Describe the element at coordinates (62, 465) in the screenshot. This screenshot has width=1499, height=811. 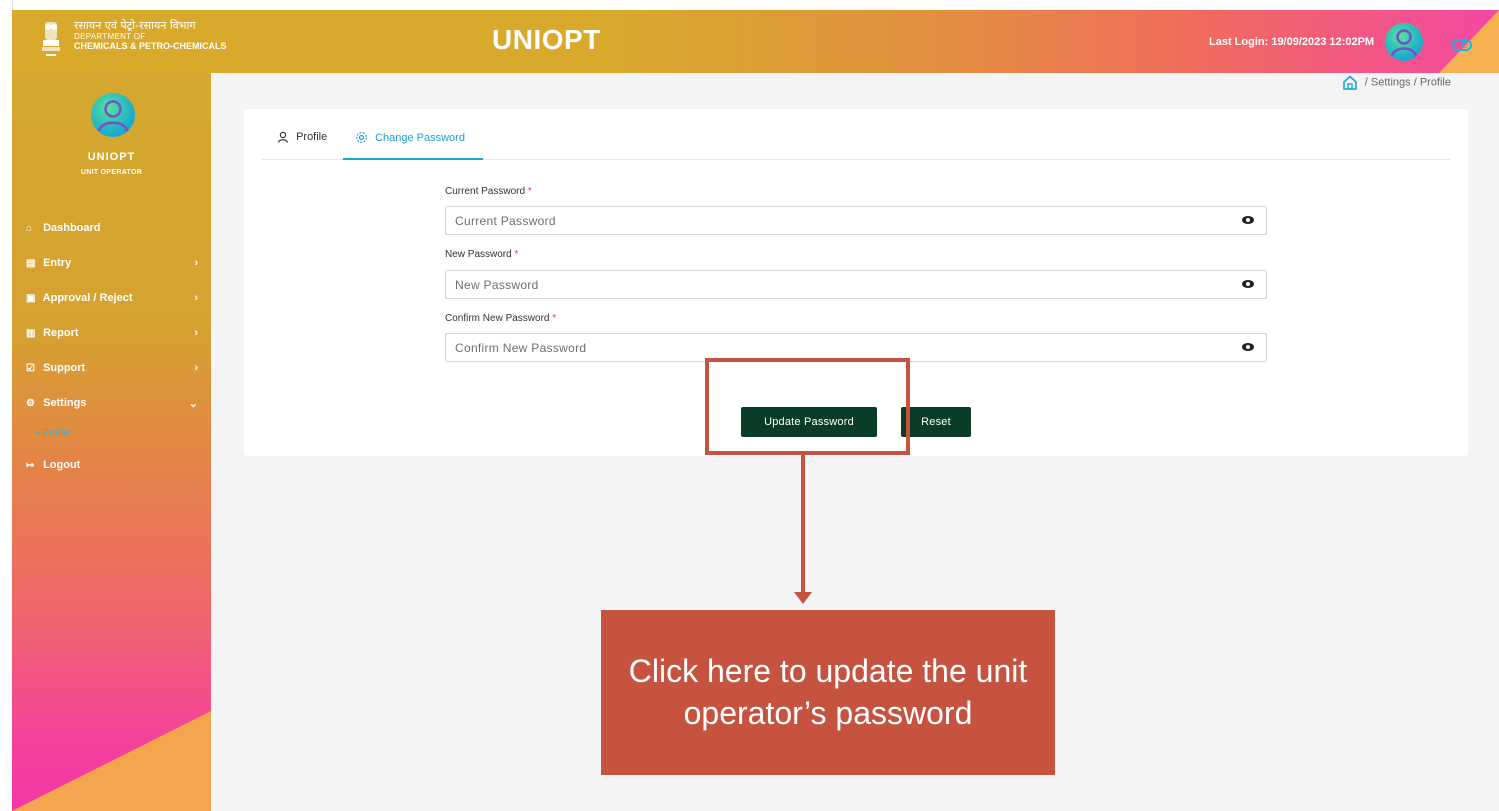
I see `sidebar-item-label: Logout` at that location.